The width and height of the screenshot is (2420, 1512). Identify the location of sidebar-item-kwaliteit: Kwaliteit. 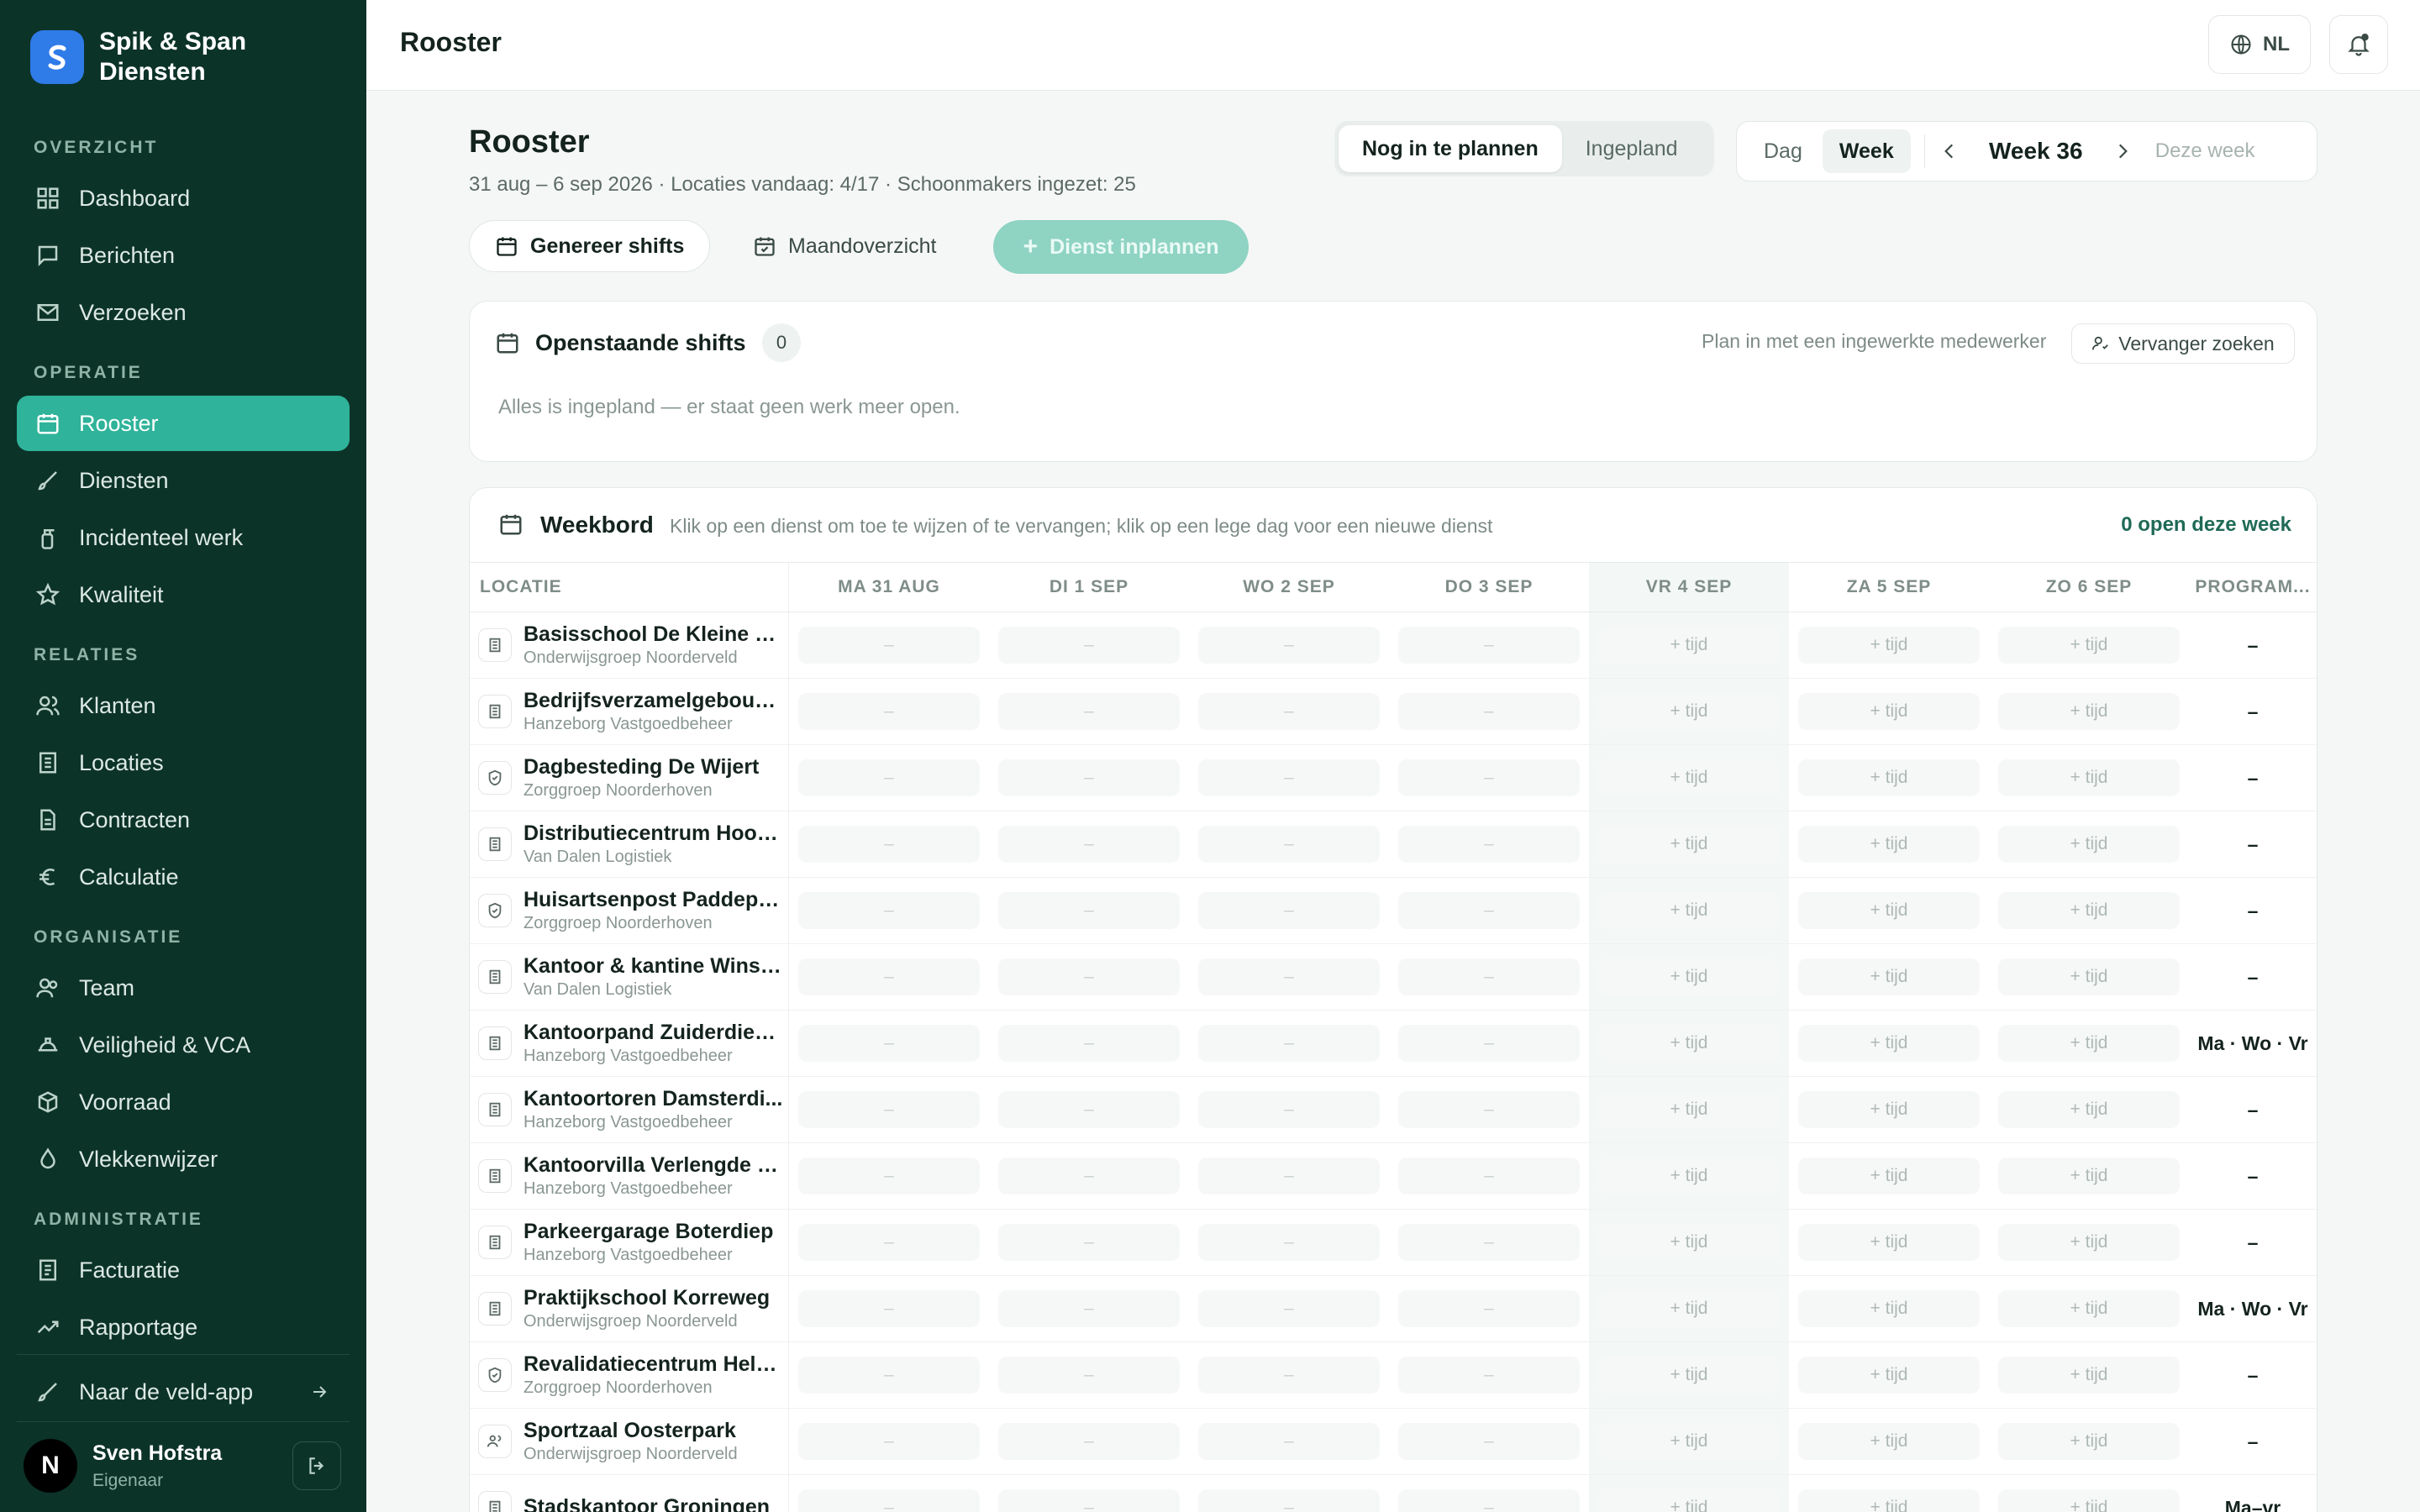
(183, 594).